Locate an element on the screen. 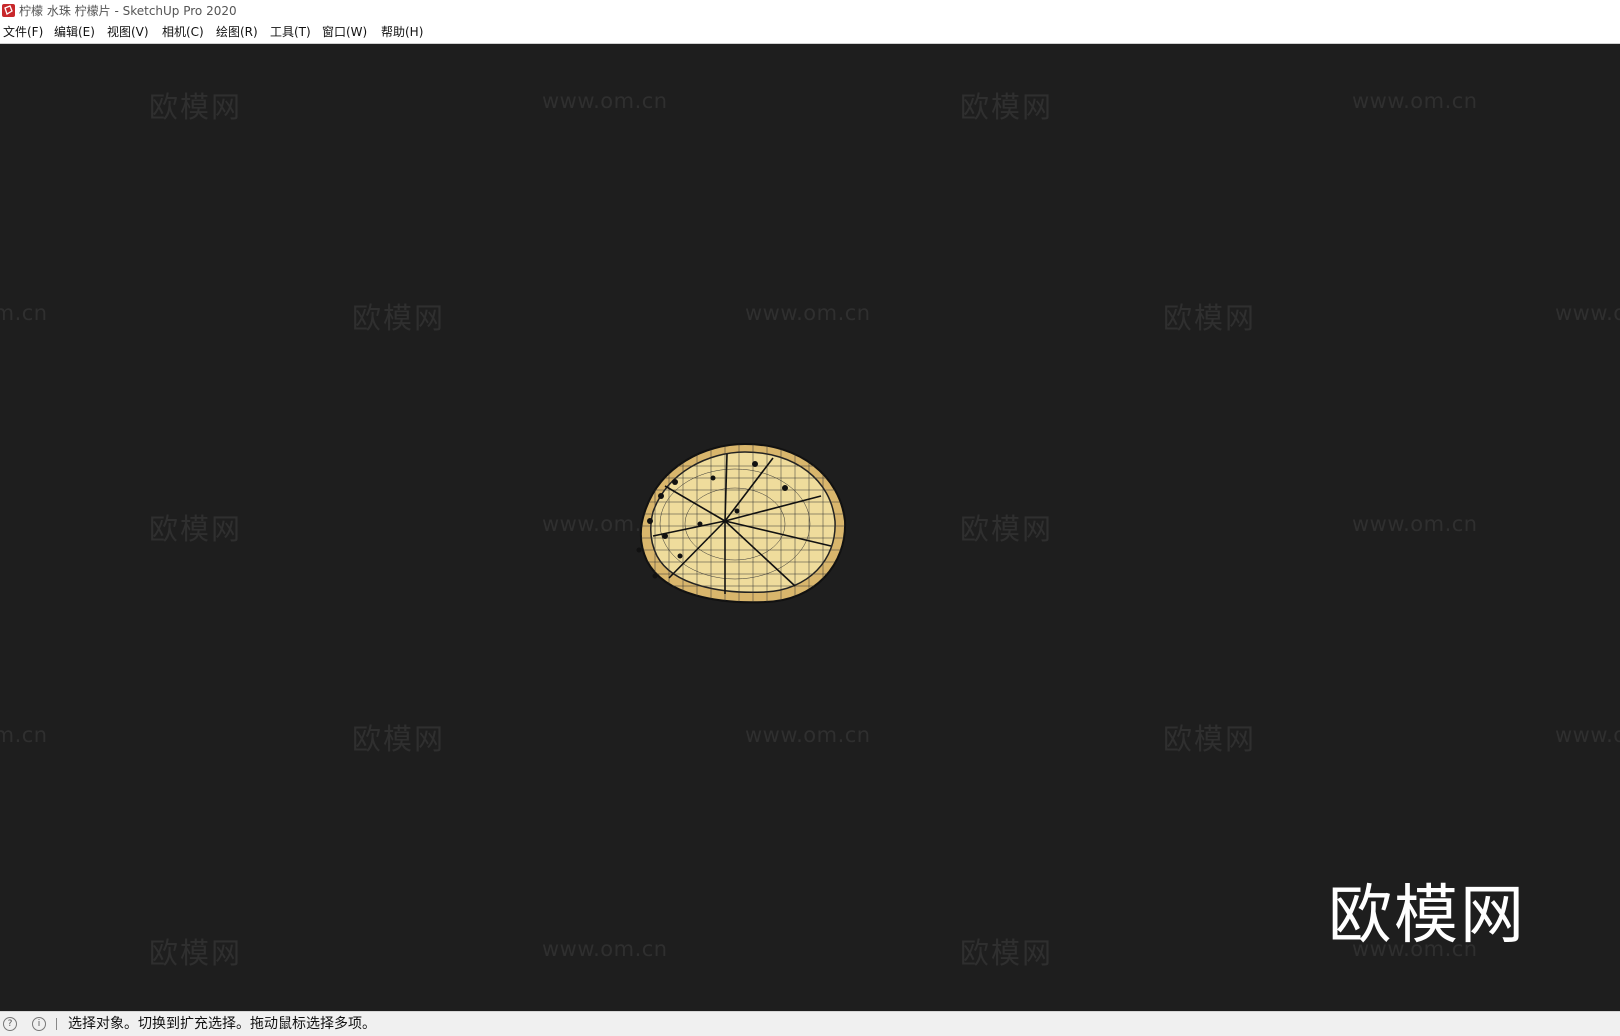  menu-draw: 绘图(R) is located at coordinates (237, 32).